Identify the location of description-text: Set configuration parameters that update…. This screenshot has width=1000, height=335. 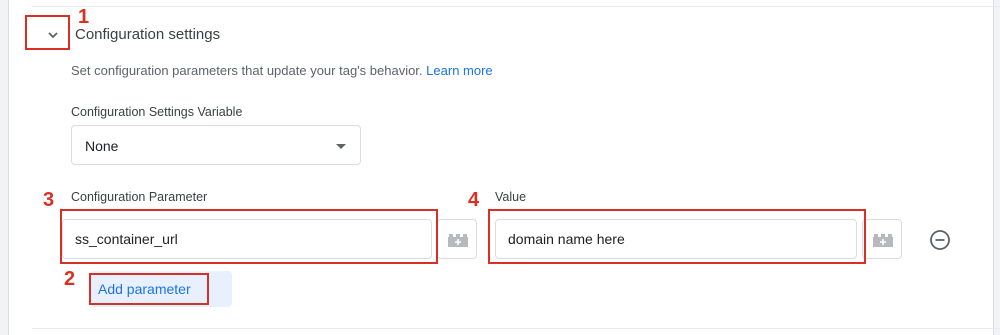
(247, 70).